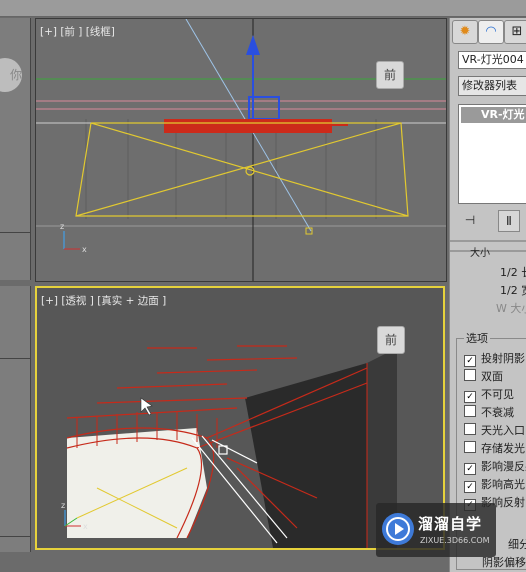  Describe the element at coordinates (494, 430) in the screenshot. I see `option-skylight-portal: 天光入口` at that location.